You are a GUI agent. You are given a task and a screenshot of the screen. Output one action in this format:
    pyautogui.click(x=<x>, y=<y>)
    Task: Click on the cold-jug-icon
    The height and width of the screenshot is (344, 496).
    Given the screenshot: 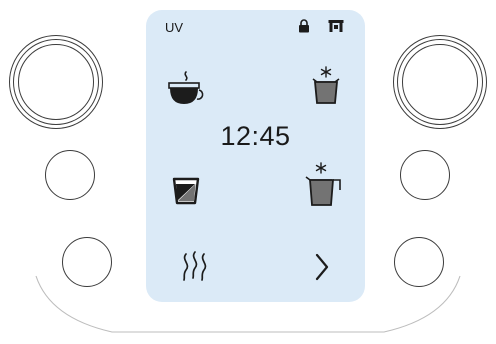 What is the action you would take?
    pyautogui.click(x=326, y=185)
    